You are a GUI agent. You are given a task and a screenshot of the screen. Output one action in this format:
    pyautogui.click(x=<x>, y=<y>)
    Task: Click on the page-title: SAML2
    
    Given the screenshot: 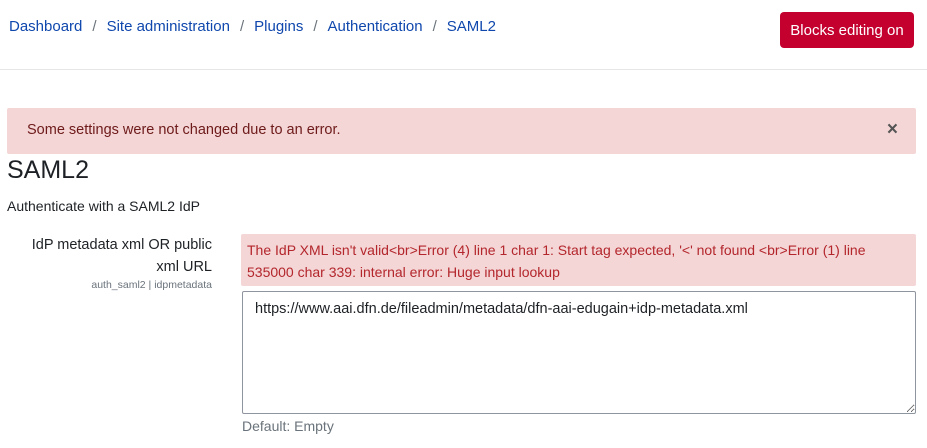 What is the action you would take?
    pyautogui.click(x=48, y=170)
    